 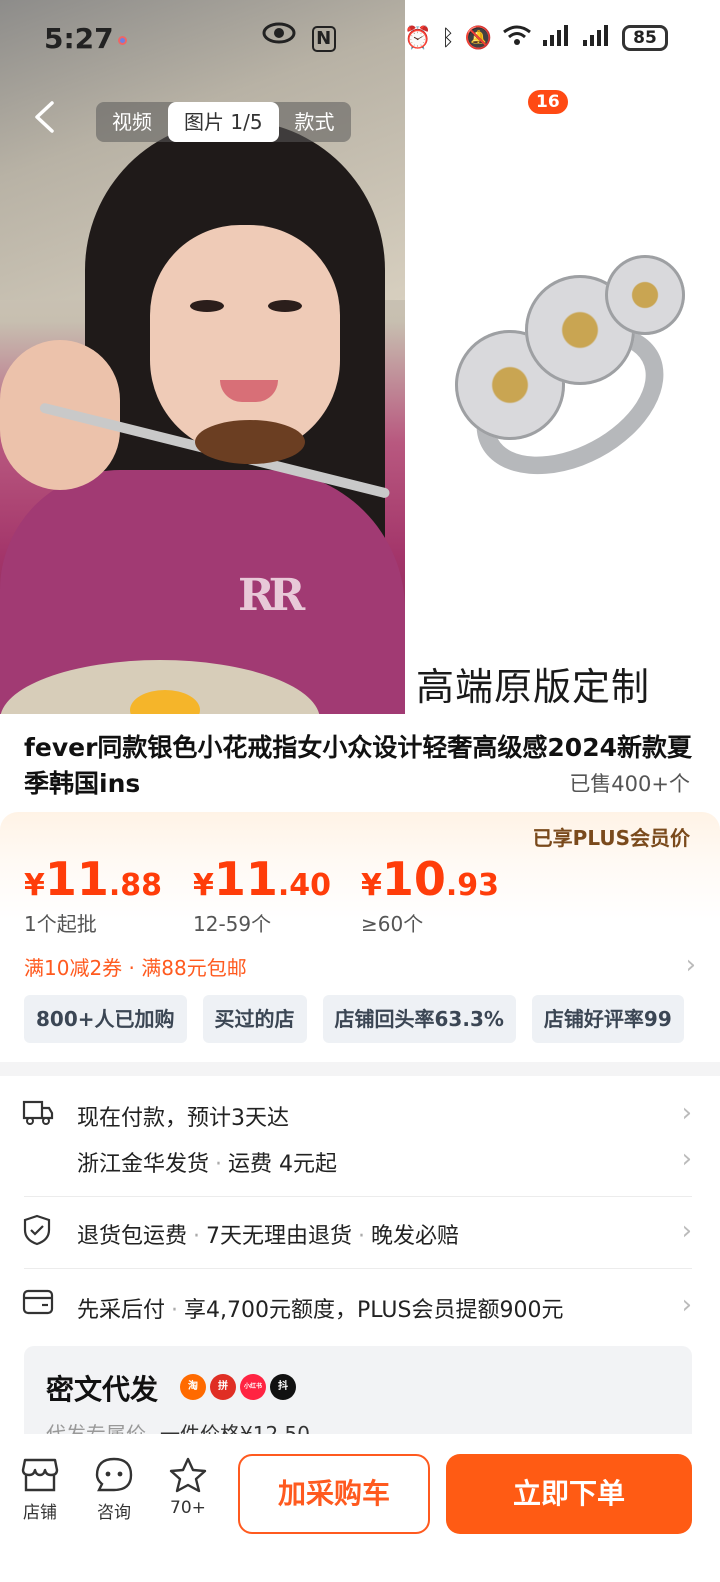 I want to click on add-to-cart-button: 加采购车, so click(x=334, y=1494).